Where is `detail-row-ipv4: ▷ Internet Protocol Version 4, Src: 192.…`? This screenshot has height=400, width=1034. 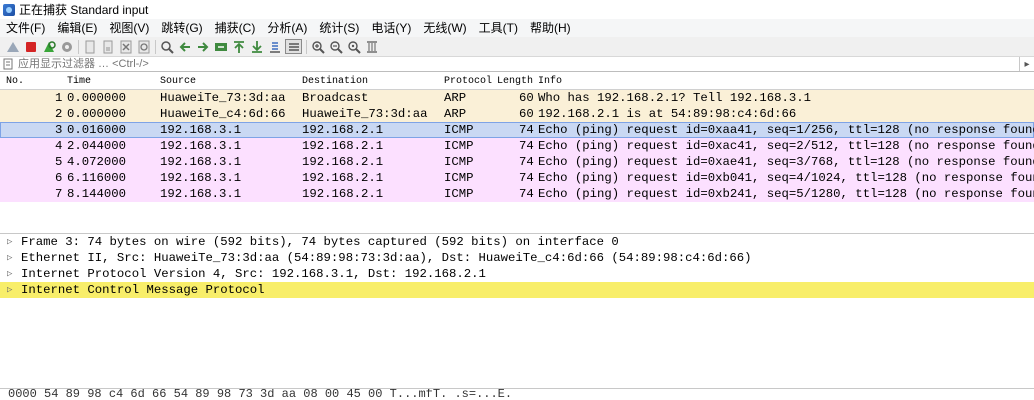
detail-row-ipv4: ▷ Internet Protocol Version 4, Src: 192.… is located at coordinates (517, 274).